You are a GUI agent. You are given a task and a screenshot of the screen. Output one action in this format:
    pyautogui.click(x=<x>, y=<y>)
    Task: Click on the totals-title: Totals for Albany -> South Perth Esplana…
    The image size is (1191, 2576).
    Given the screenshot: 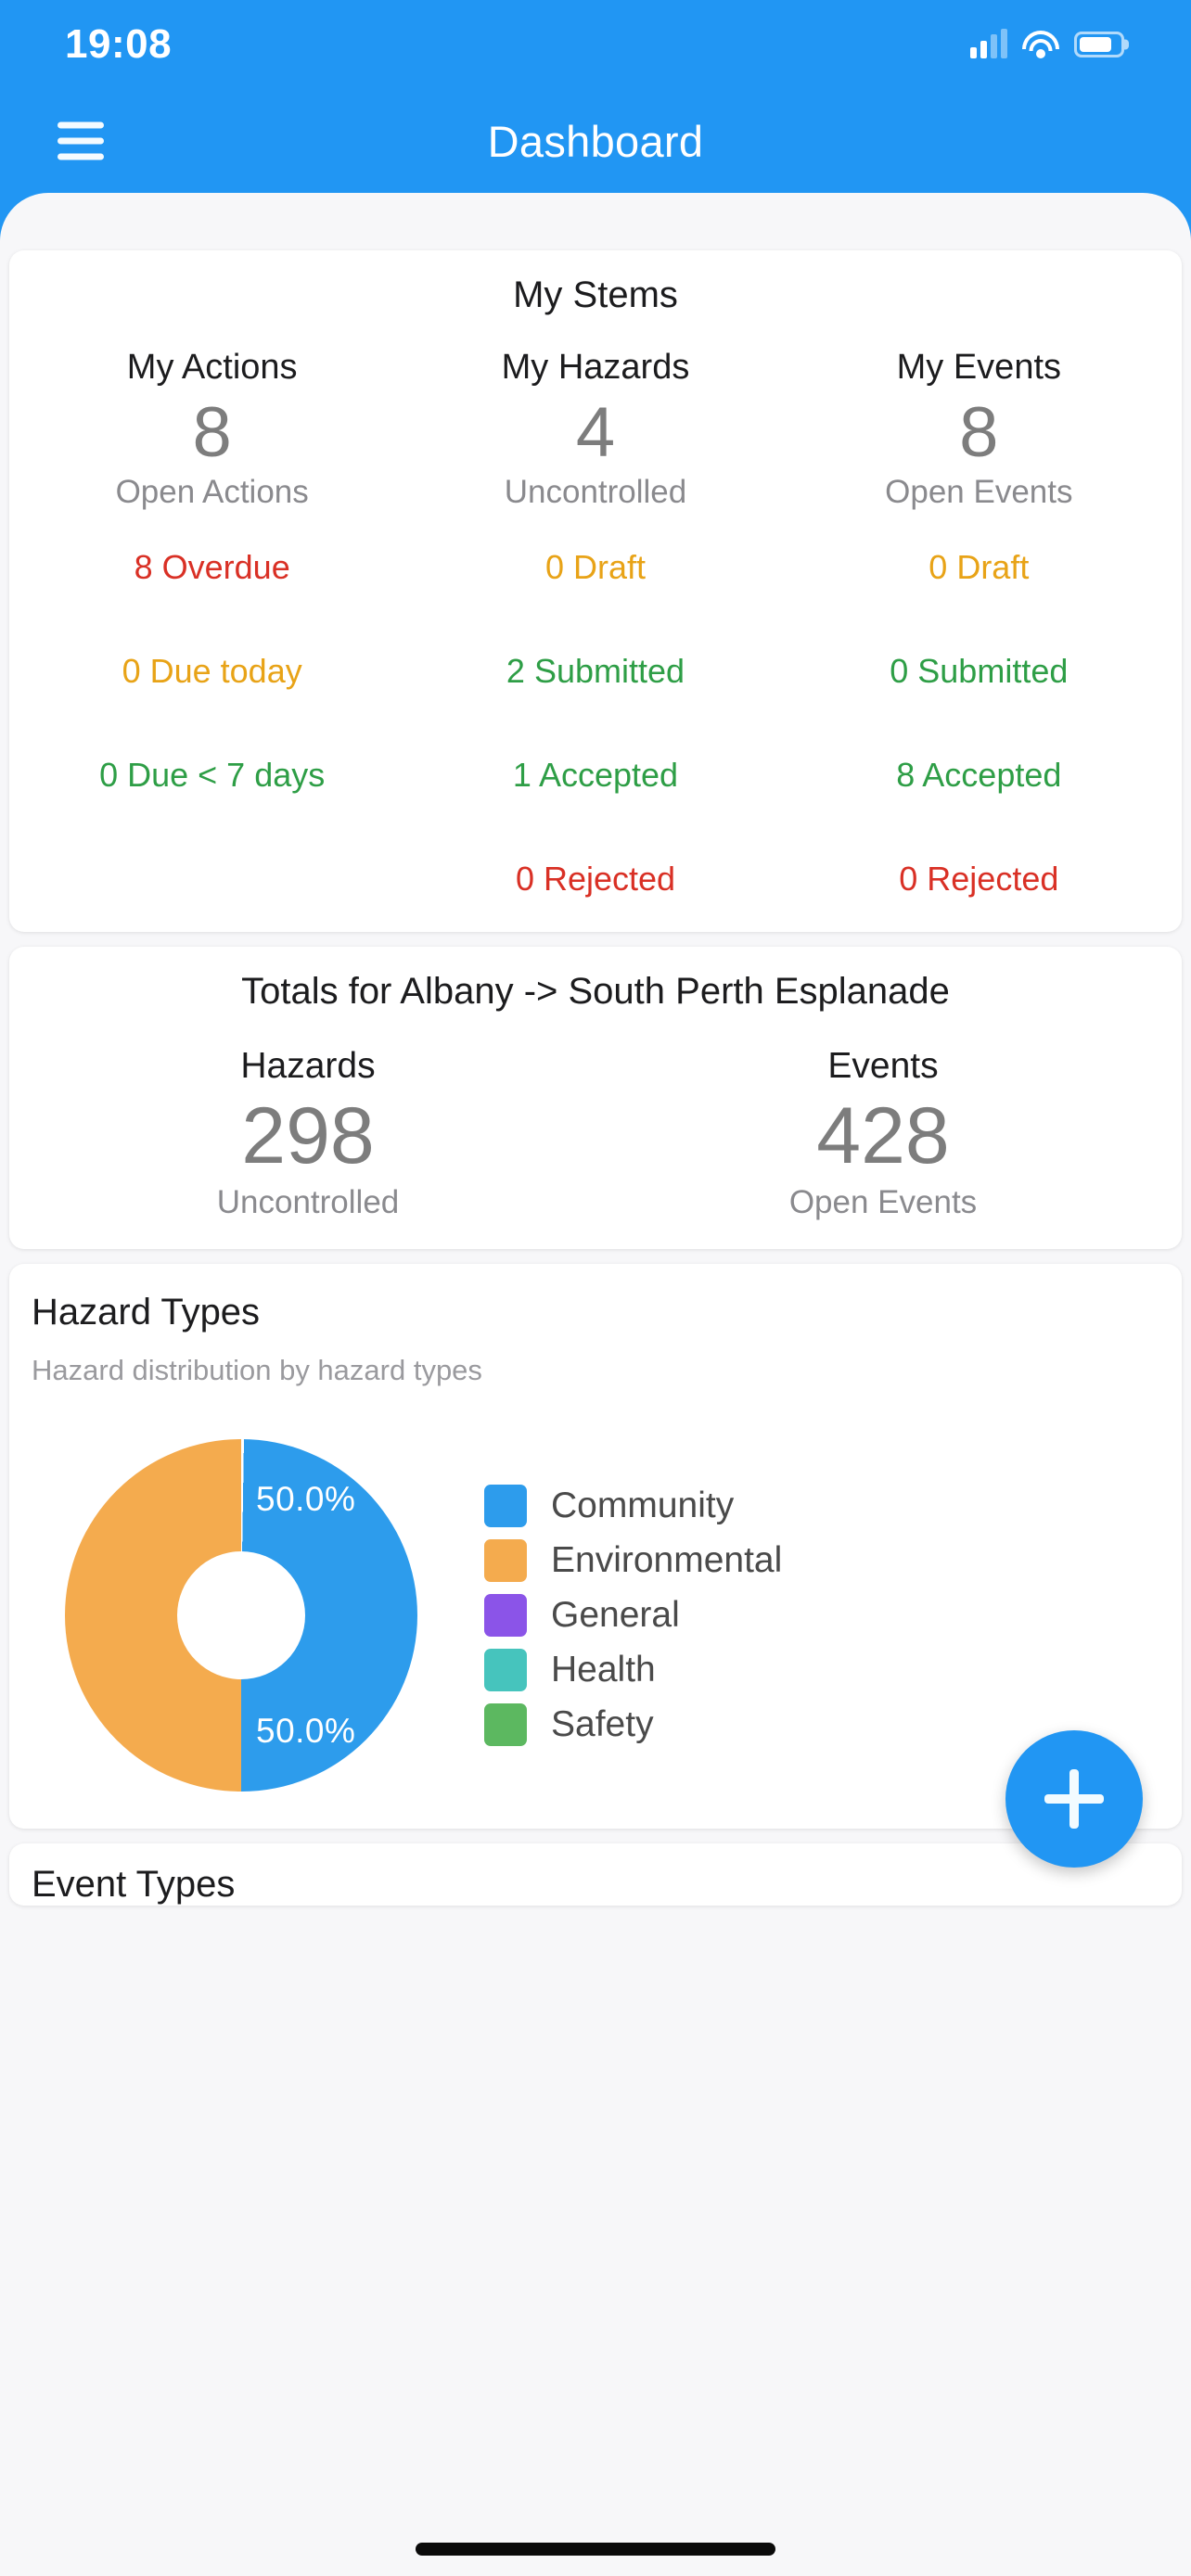 What is the action you would take?
    pyautogui.click(x=595, y=992)
    